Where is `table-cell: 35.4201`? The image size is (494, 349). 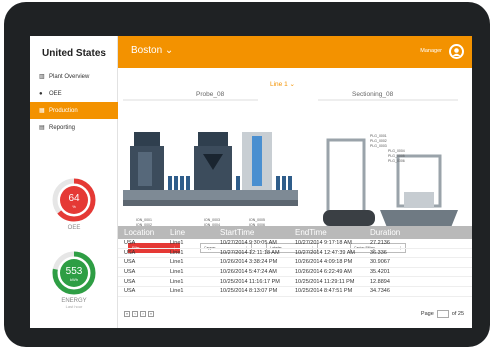 table-cell: 35.4201 is located at coordinates (380, 272).